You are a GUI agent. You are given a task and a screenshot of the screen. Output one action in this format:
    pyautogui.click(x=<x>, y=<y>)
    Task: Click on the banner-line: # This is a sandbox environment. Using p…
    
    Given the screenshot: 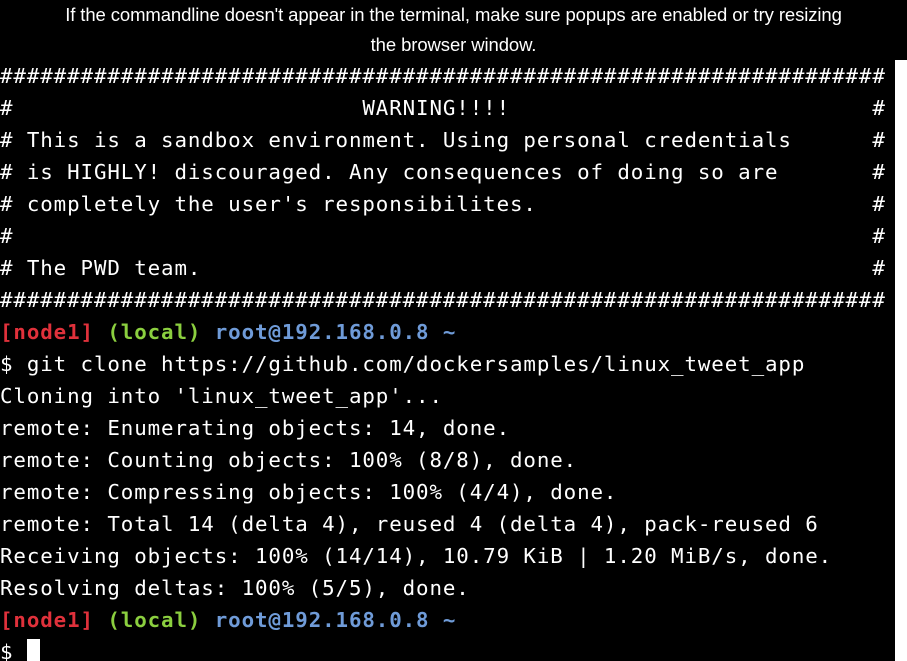 What is the action you would take?
    pyautogui.click(x=443, y=140)
    